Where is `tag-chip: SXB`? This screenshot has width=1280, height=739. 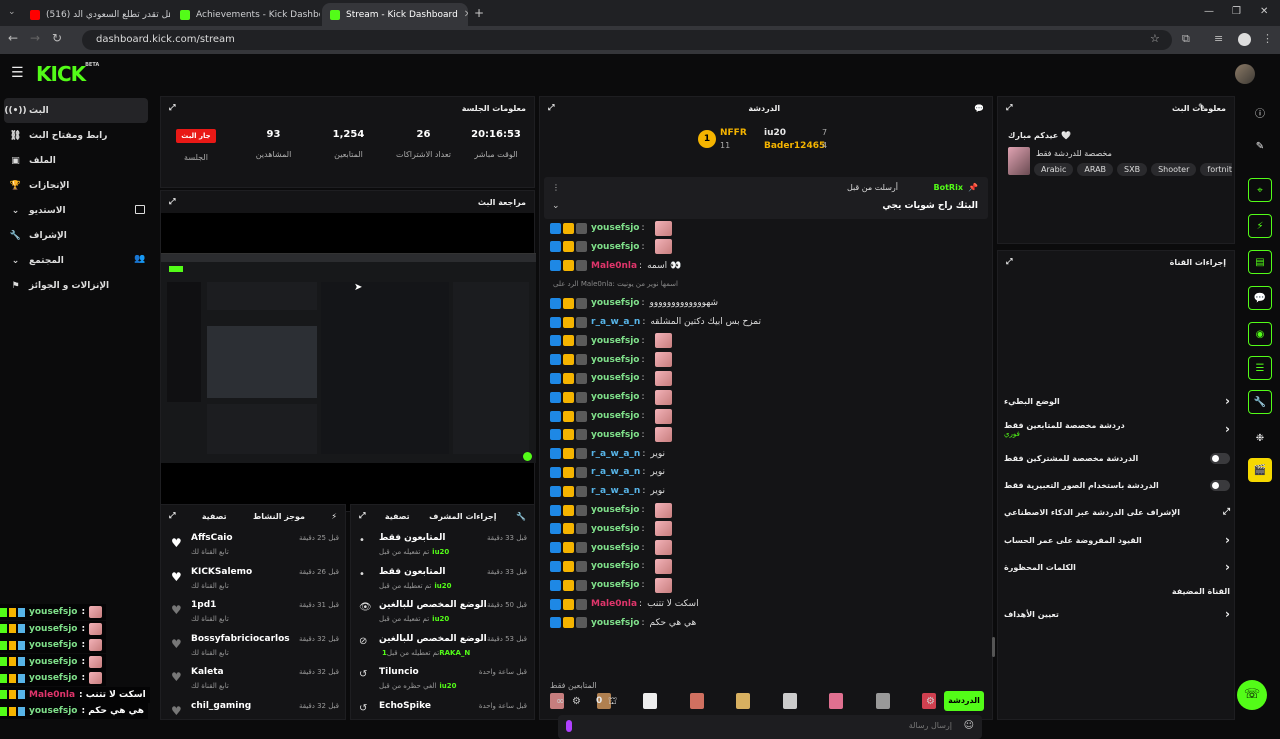
tag-chip: SXB is located at coordinates (1132, 169).